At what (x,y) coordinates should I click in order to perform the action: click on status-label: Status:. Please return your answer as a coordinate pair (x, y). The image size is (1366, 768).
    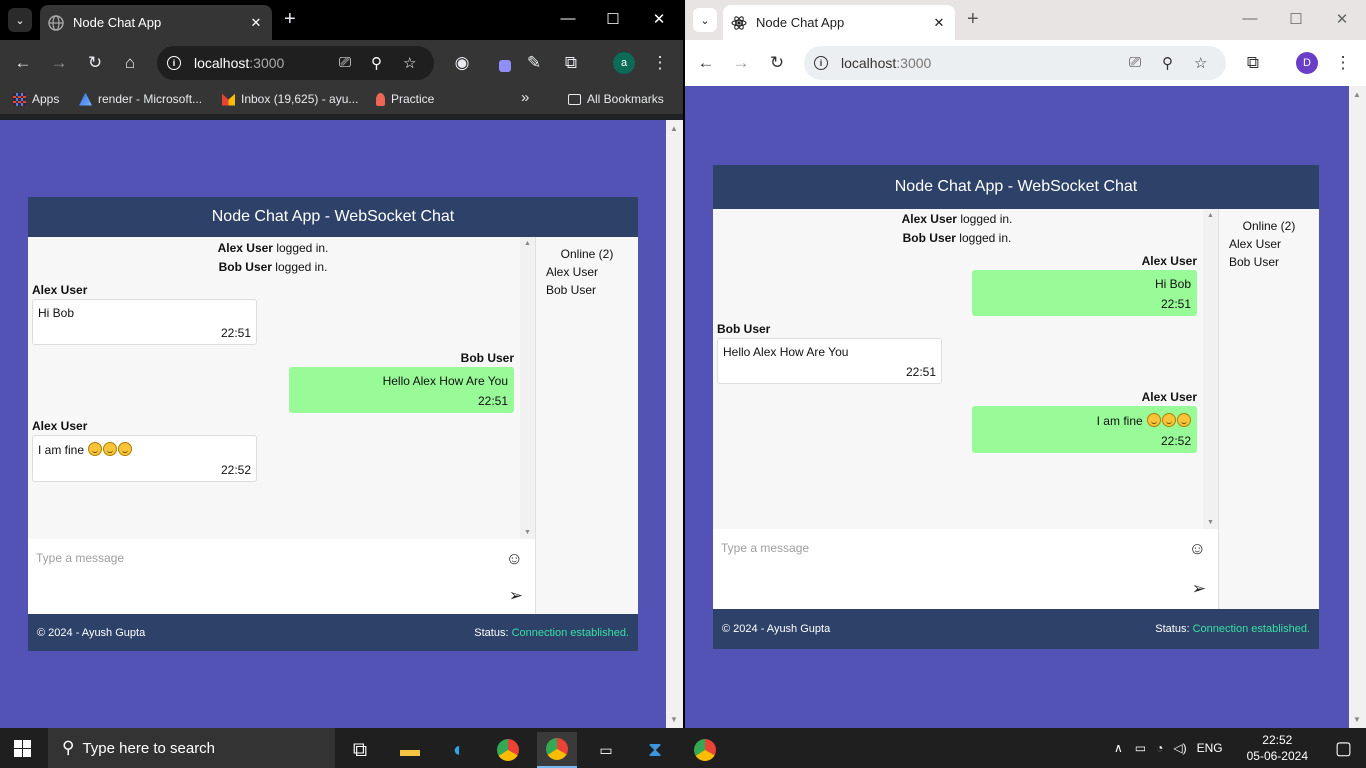
    Looking at the image, I should click on (1174, 629).